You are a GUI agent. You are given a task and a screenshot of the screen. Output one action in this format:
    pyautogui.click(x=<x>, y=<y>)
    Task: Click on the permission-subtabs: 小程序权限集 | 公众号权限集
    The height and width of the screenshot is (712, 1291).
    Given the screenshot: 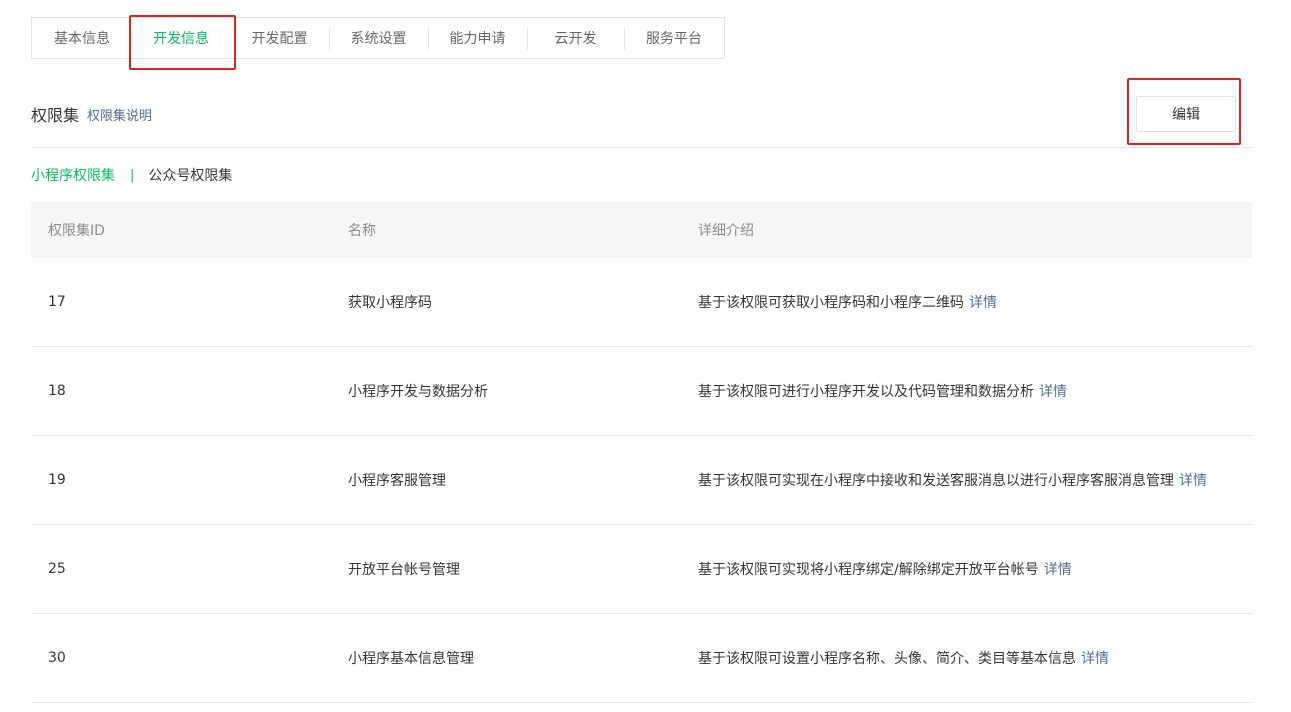 What is the action you would take?
    pyautogui.click(x=131, y=175)
    